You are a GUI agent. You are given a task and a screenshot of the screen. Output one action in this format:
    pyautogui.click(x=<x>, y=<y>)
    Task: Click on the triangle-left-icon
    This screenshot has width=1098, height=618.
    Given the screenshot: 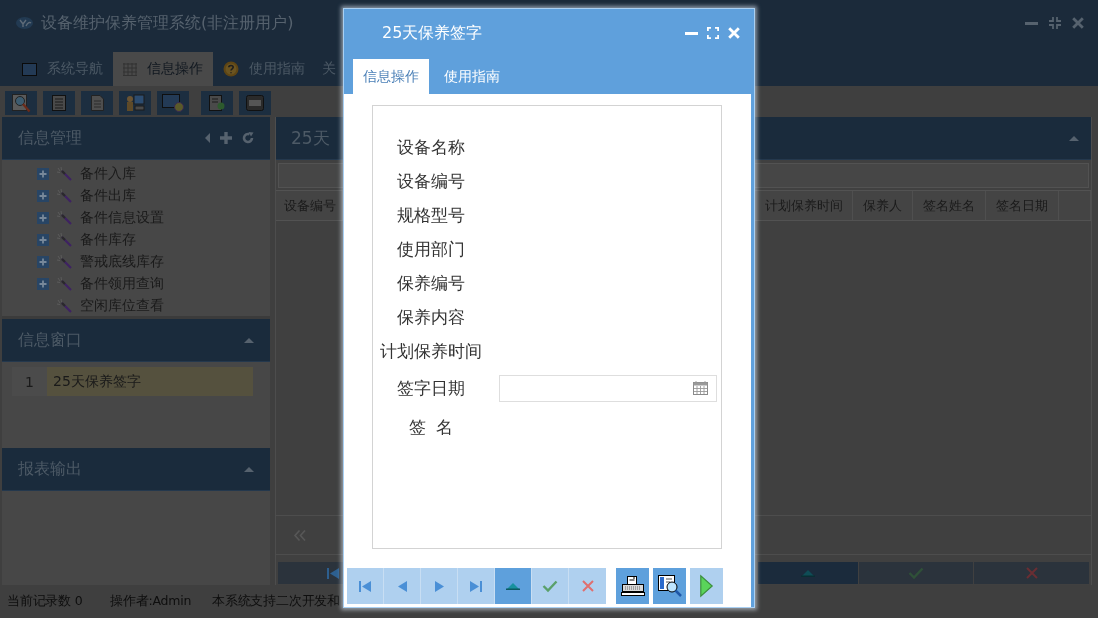 What is the action you would take?
    pyautogui.click(x=402, y=586)
    